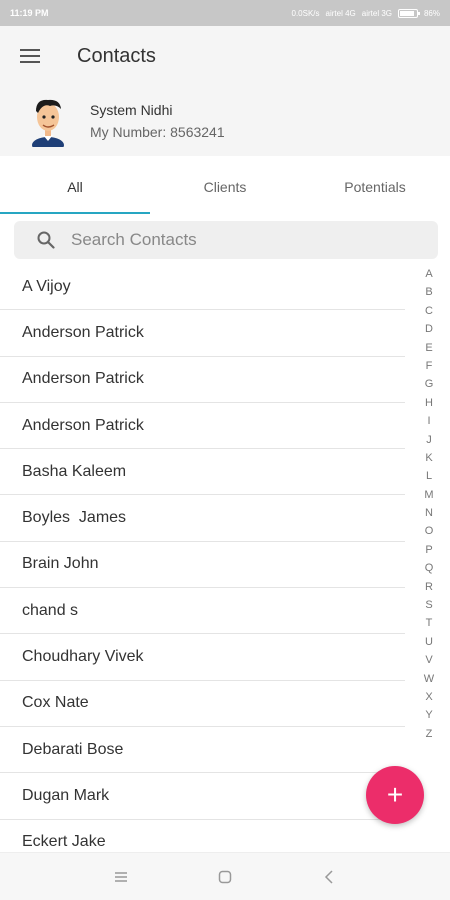 The height and width of the screenshot is (900, 450). Describe the element at coordinates (329, 877) in the screenshot. I see `back-icon` at that location.